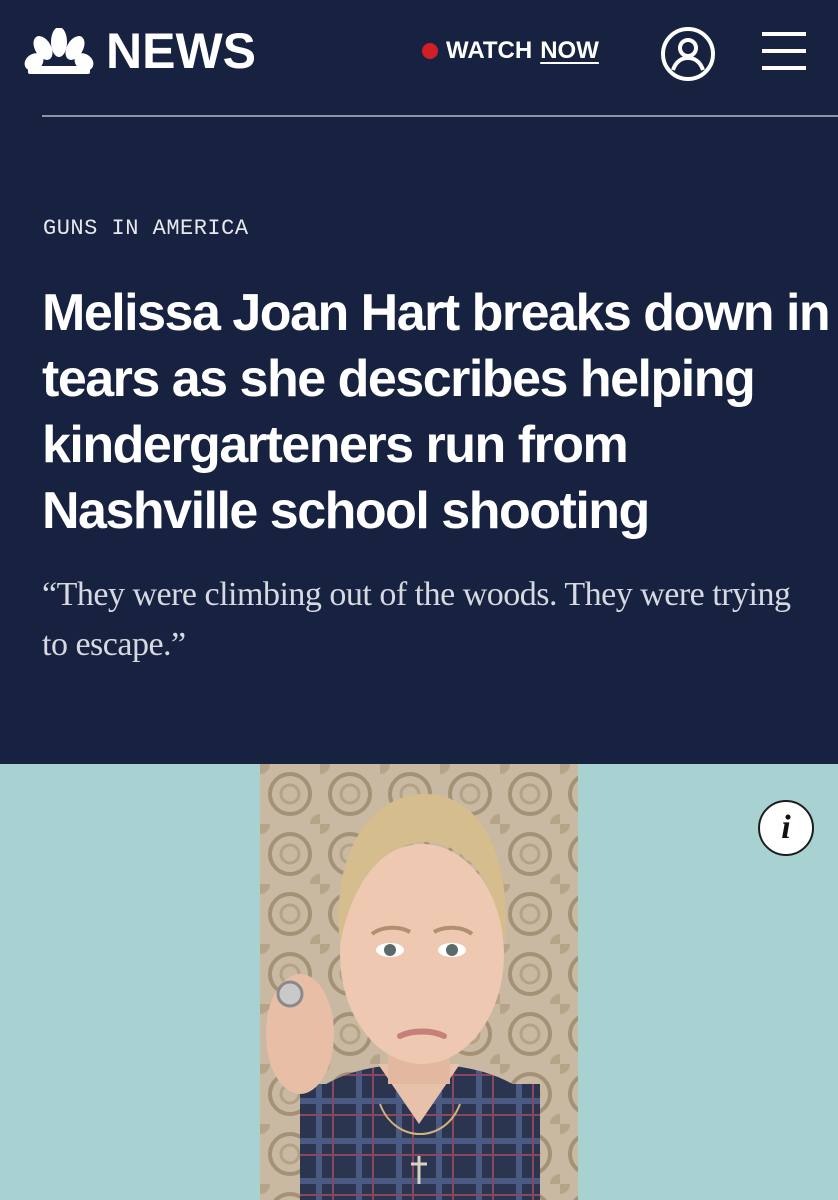 The width and height of the screenshot is (838, 1200). I want to click on info-icon: i, so click(786, 827).